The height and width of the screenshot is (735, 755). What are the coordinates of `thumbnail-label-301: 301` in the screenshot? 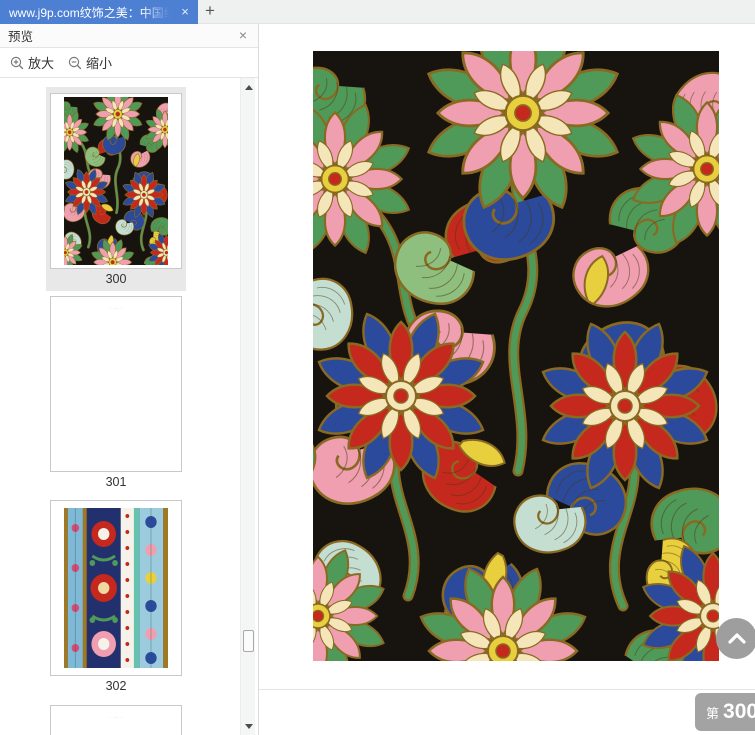 It's located at (116, 482).